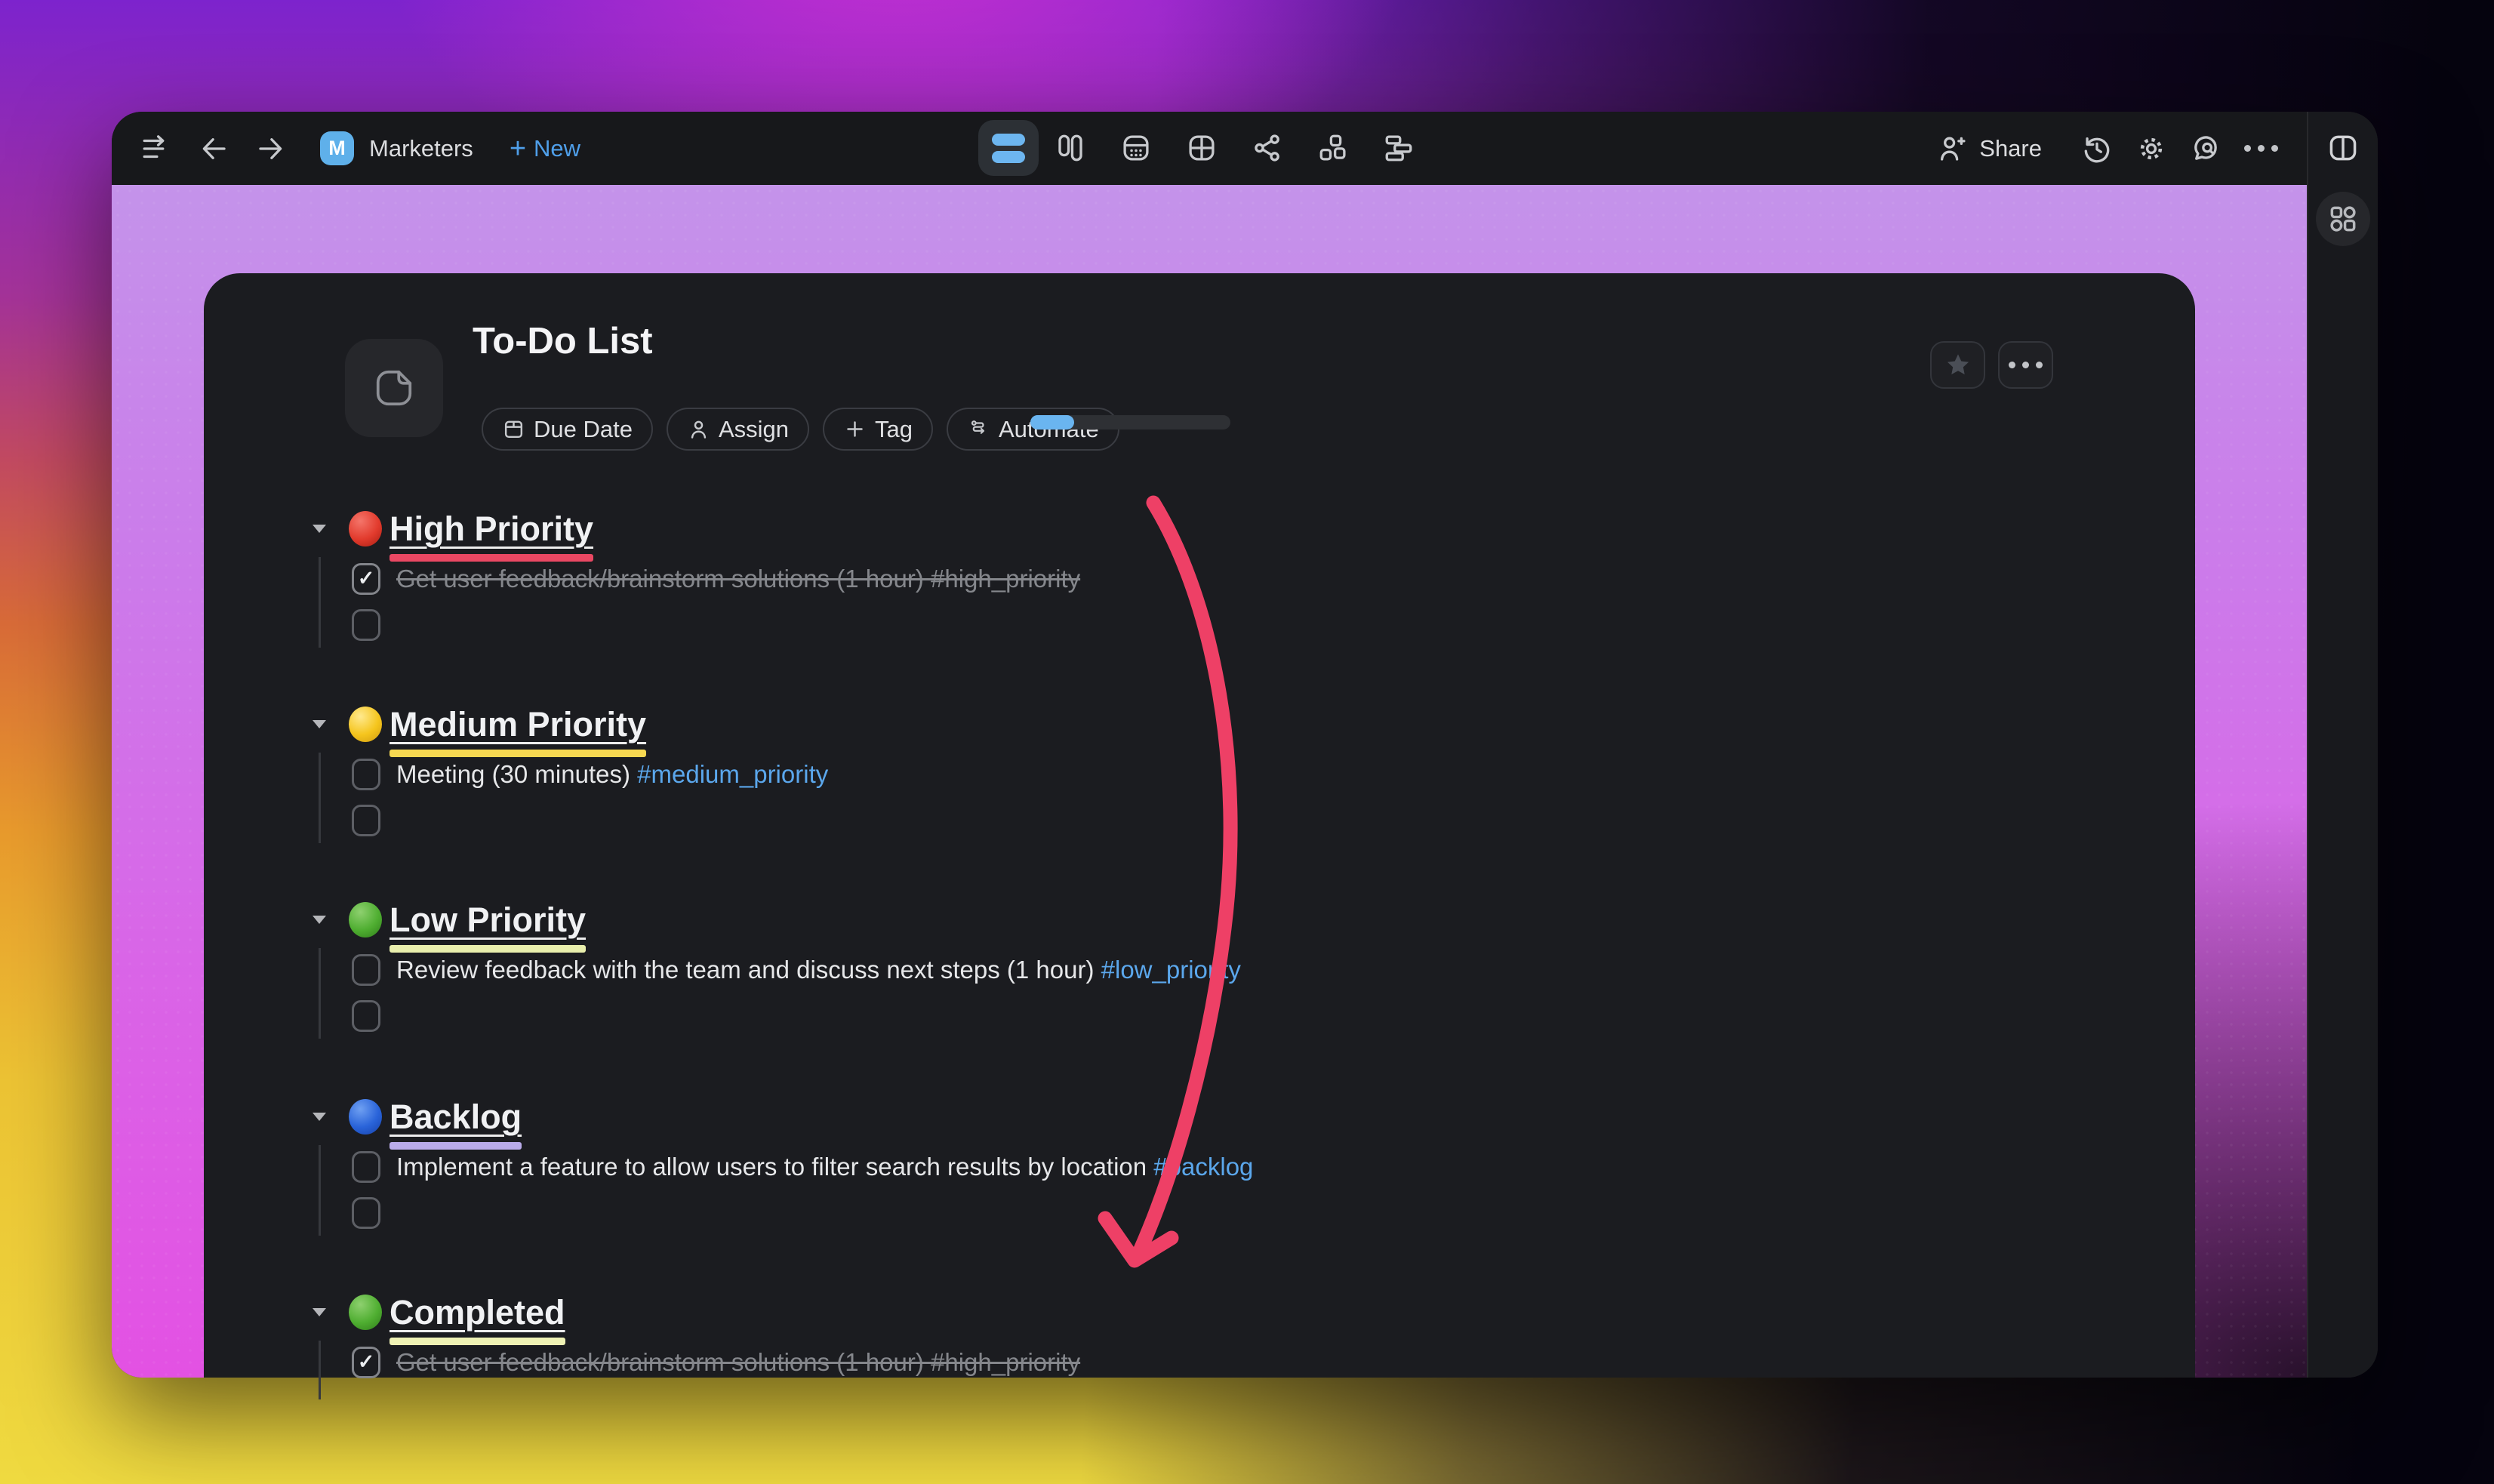 This screenshot has width=2494, height=1484. What do you see at coordinates (1202, 148) in the screenshot?
I see `table-view-icon` at bounding box center [1202, 148].